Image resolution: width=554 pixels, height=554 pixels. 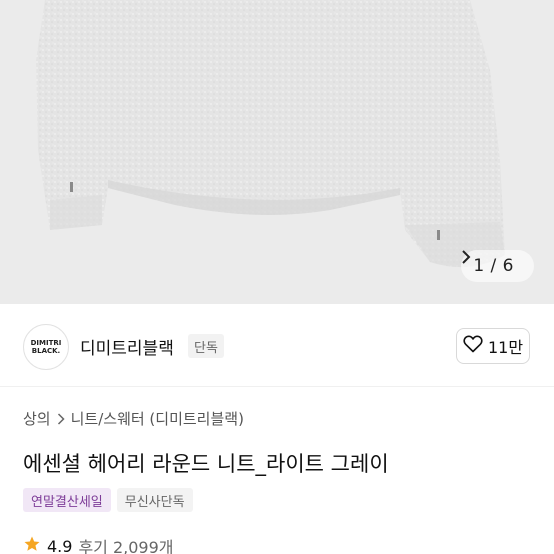 I want to click on rating-row: 4.9 후기 2,099개, so click(x=98, y=544).